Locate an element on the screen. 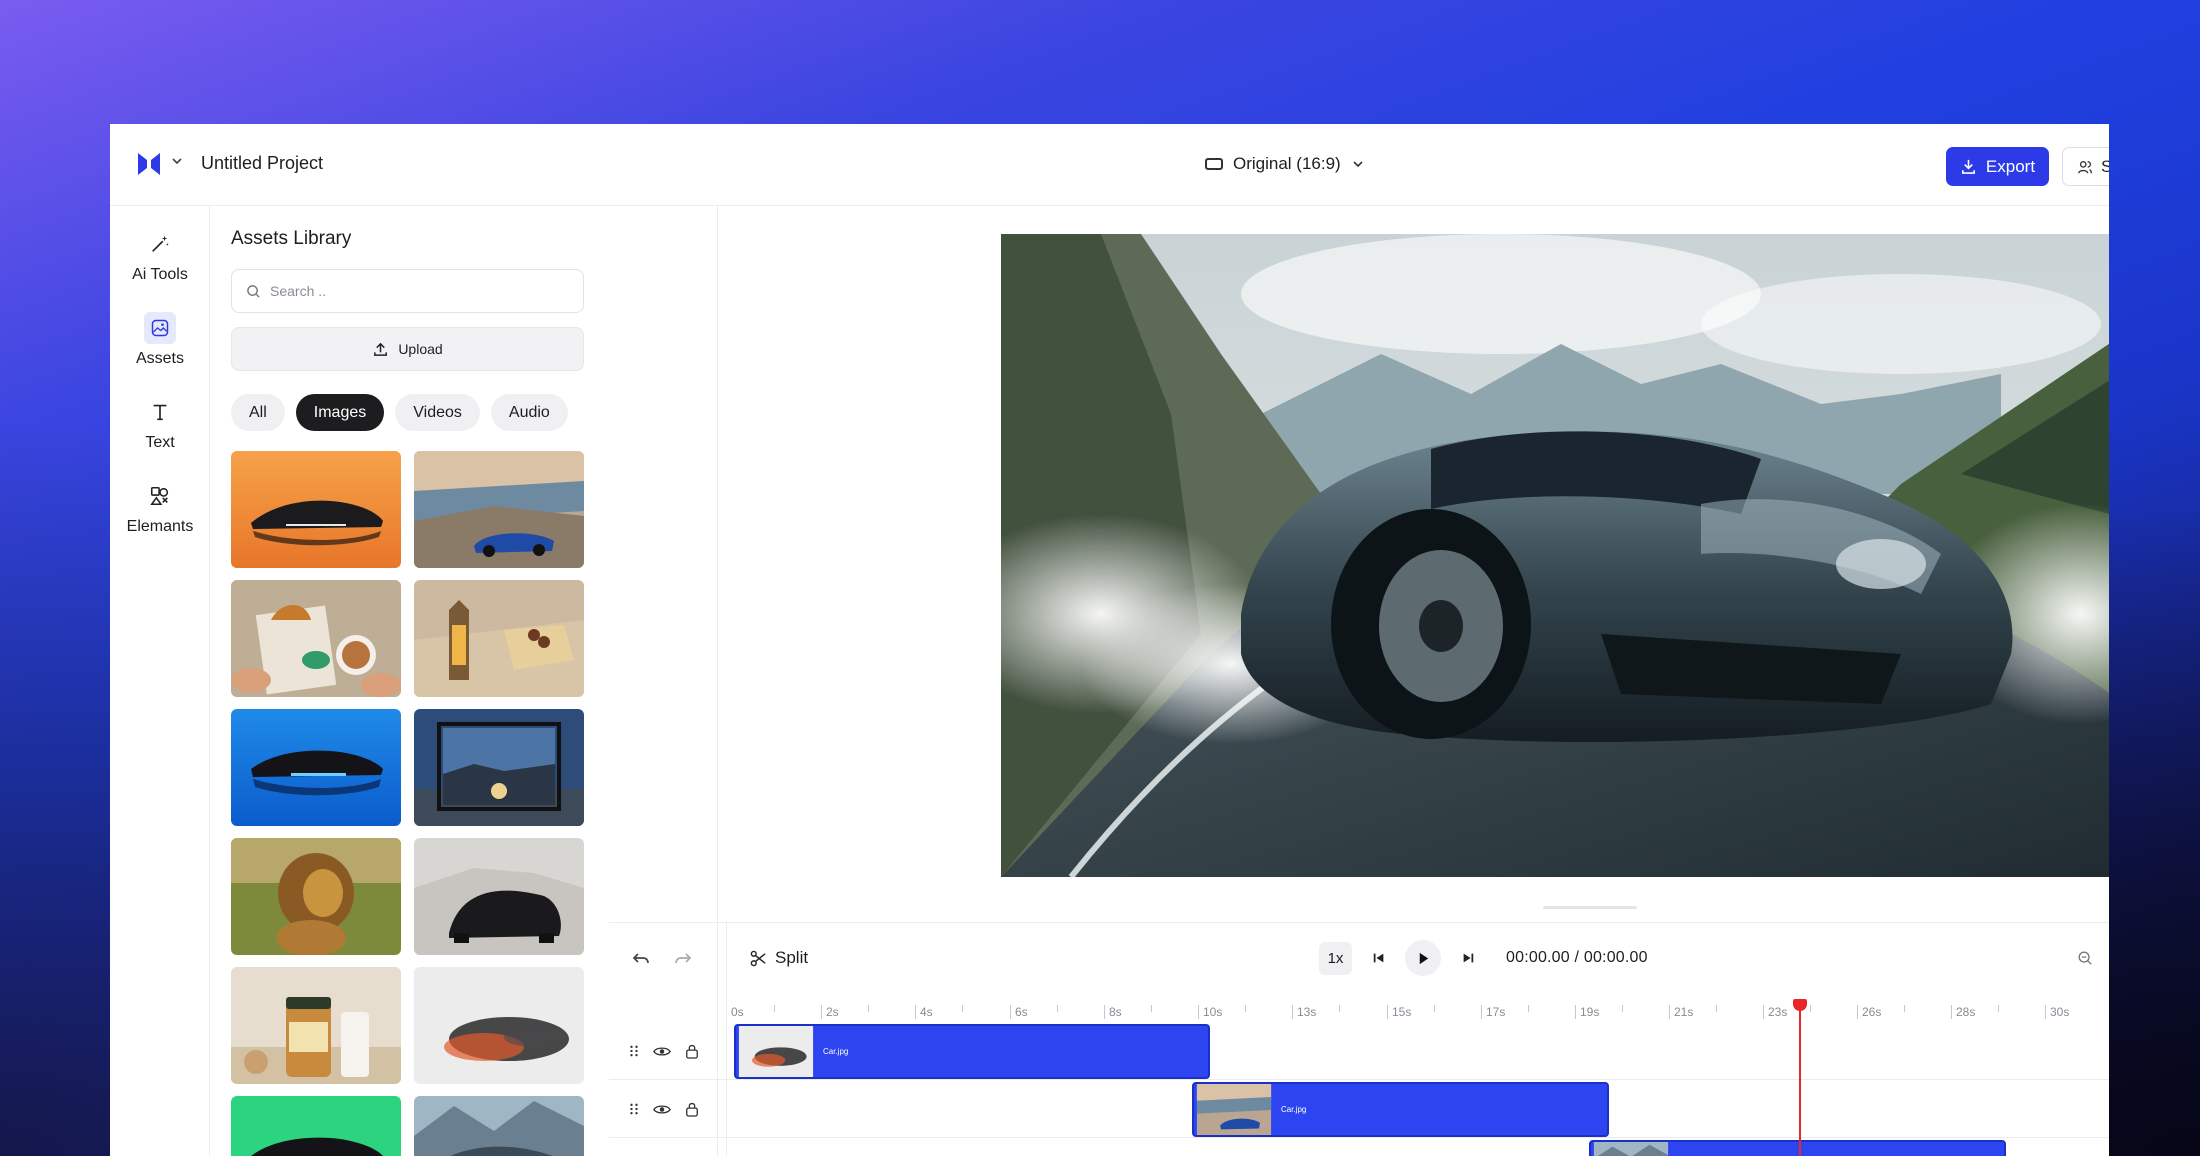  ruler-label: 8s is located at coordinates (1113, 1012).